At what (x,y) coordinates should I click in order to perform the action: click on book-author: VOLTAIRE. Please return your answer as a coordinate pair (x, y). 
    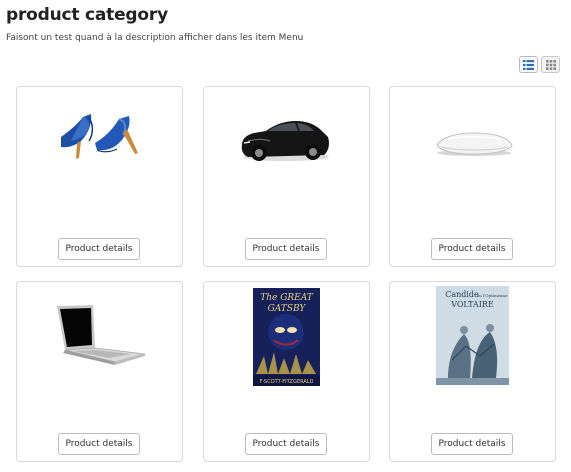
    Looking at the image, I should click on (472, 304).